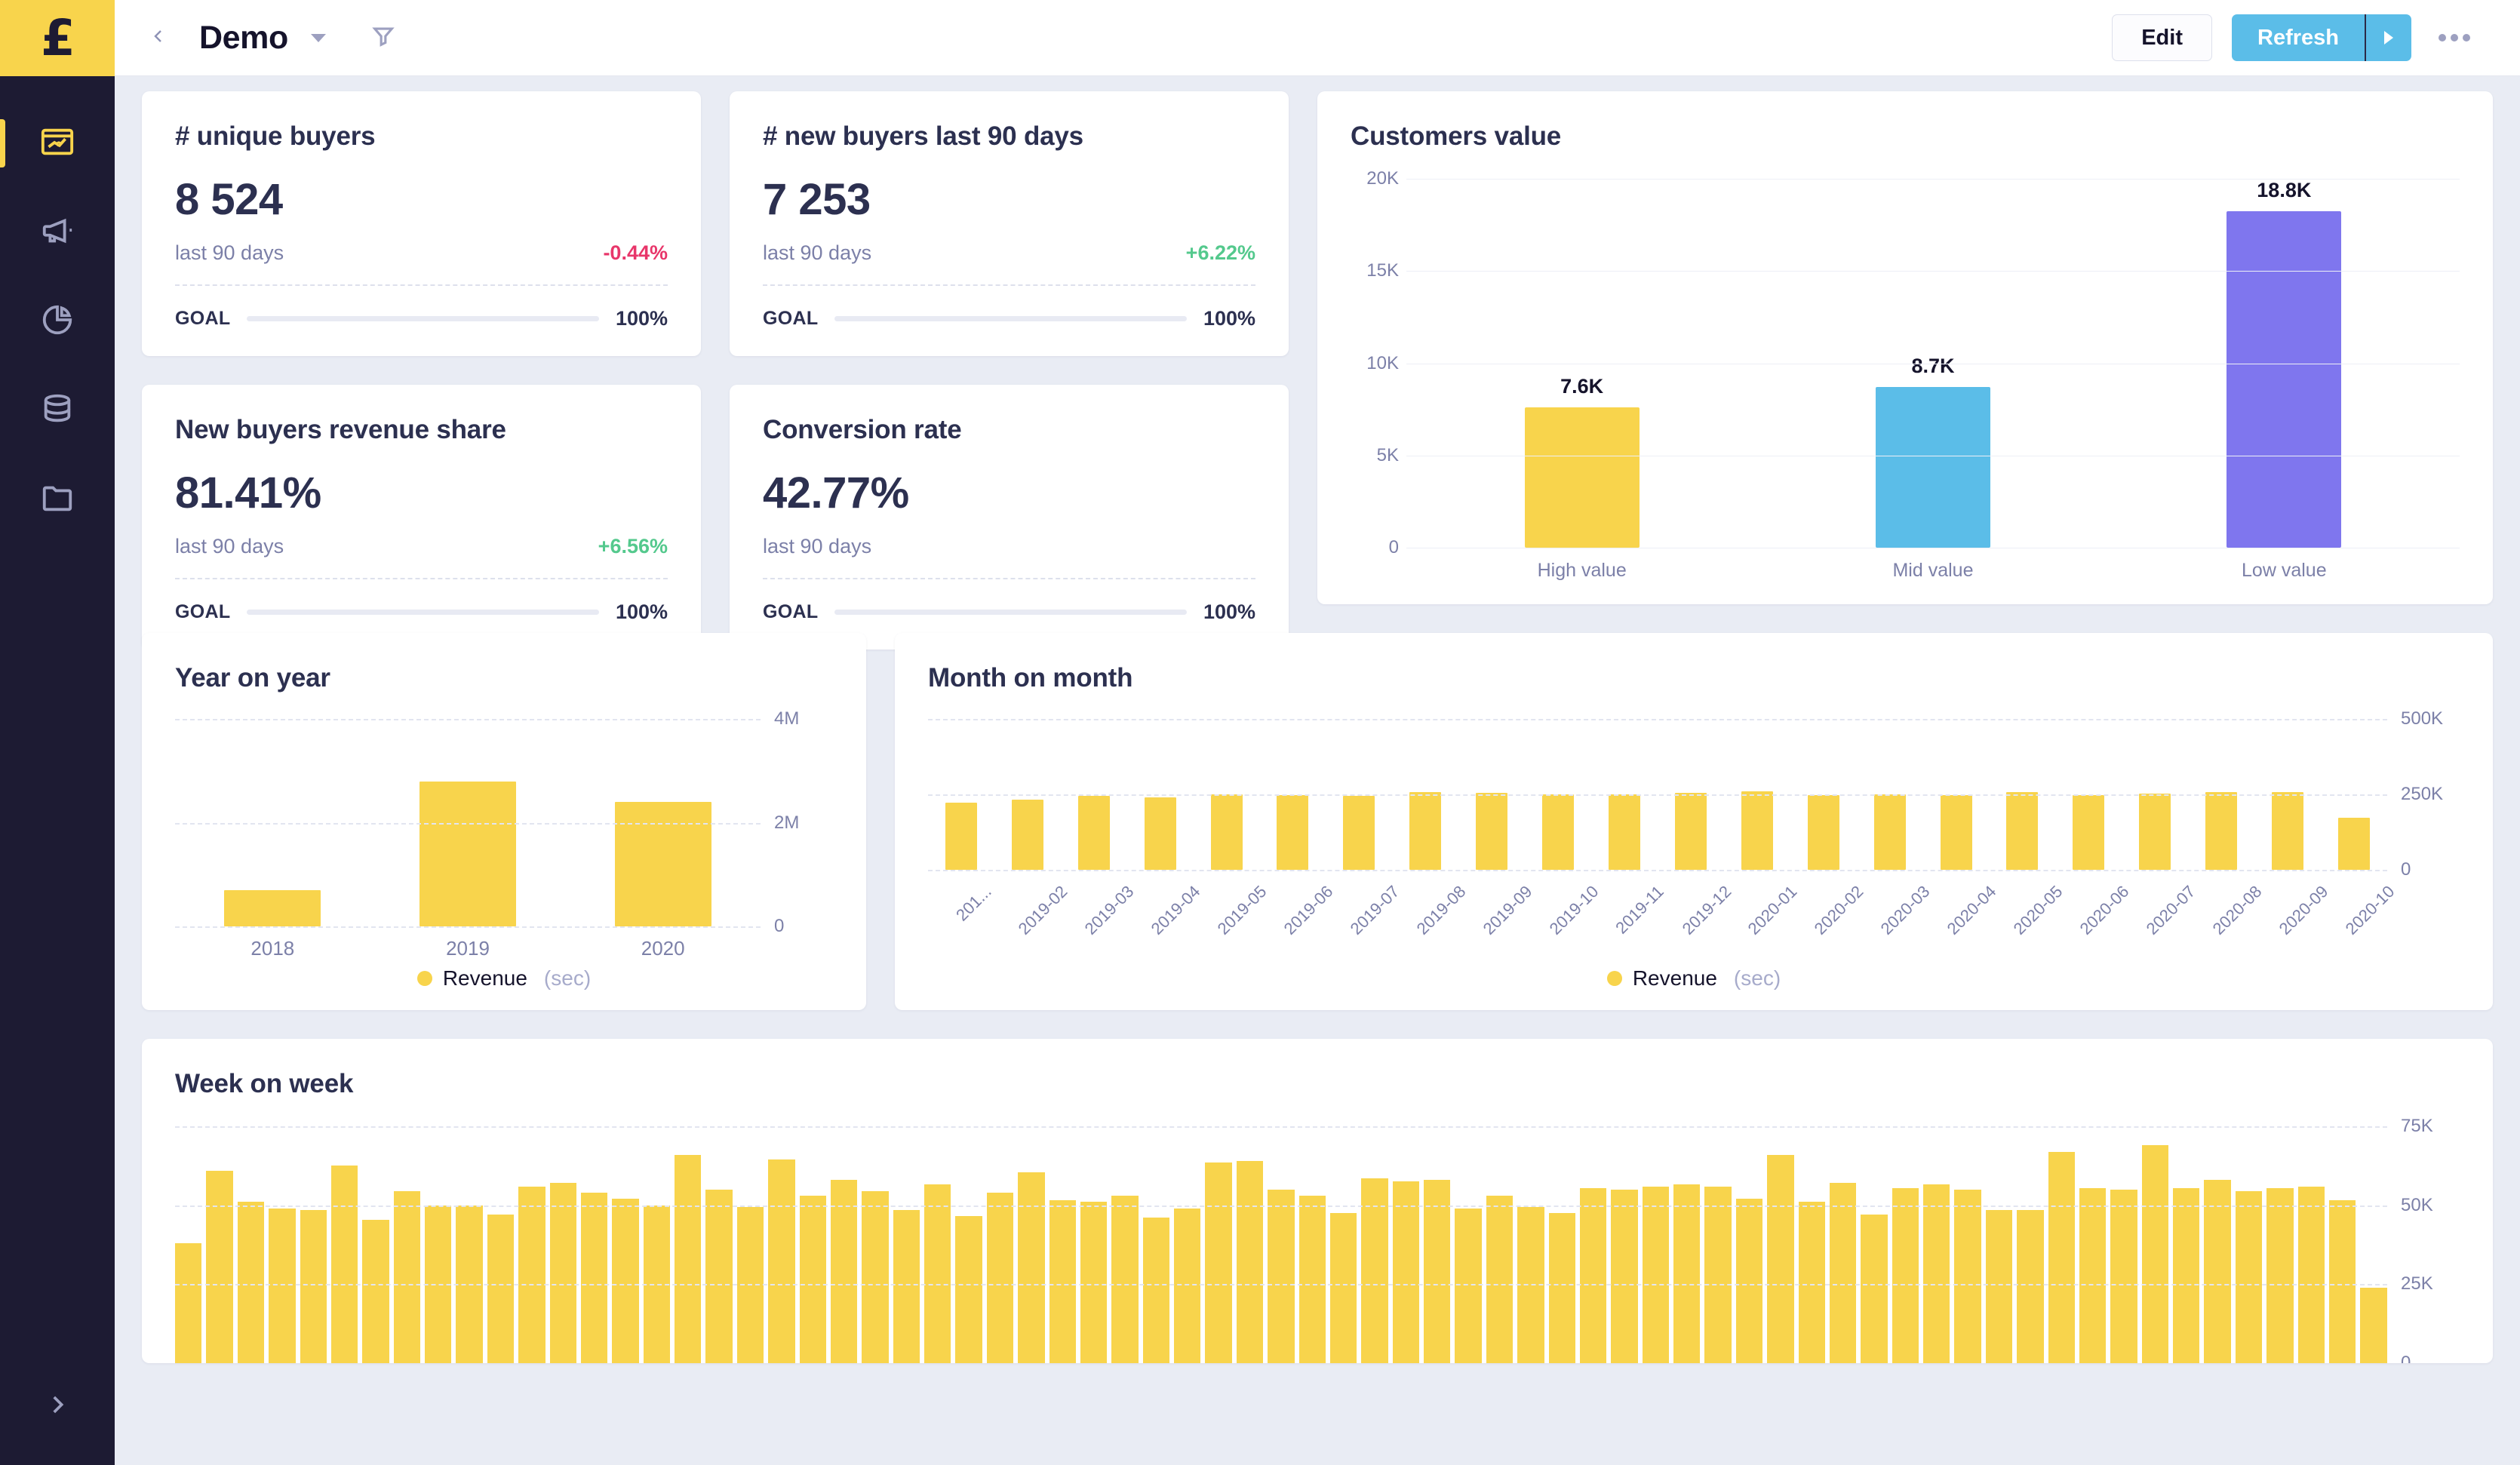  Describe the element at coordinates (2454, 38) in the screenshot. I see `more-options-button` at that location.